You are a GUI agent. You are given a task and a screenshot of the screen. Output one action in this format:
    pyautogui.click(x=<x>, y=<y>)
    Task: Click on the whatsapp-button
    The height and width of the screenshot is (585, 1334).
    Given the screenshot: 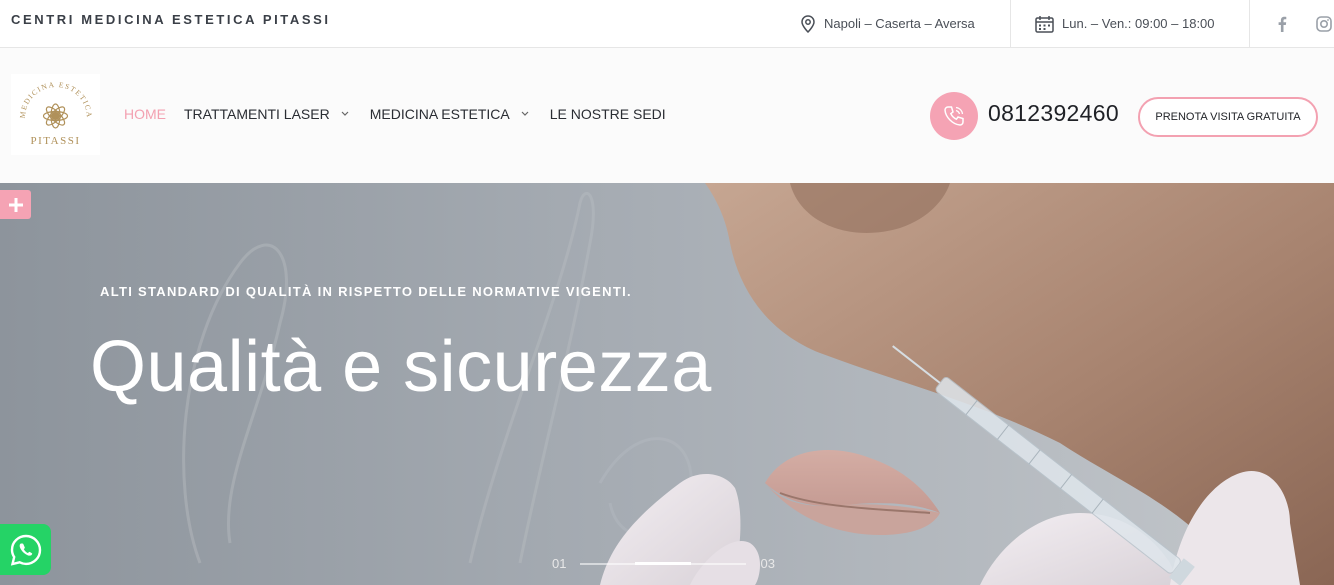 What is the action you would take?
    pyautogui.click(x=25, y=549)
    